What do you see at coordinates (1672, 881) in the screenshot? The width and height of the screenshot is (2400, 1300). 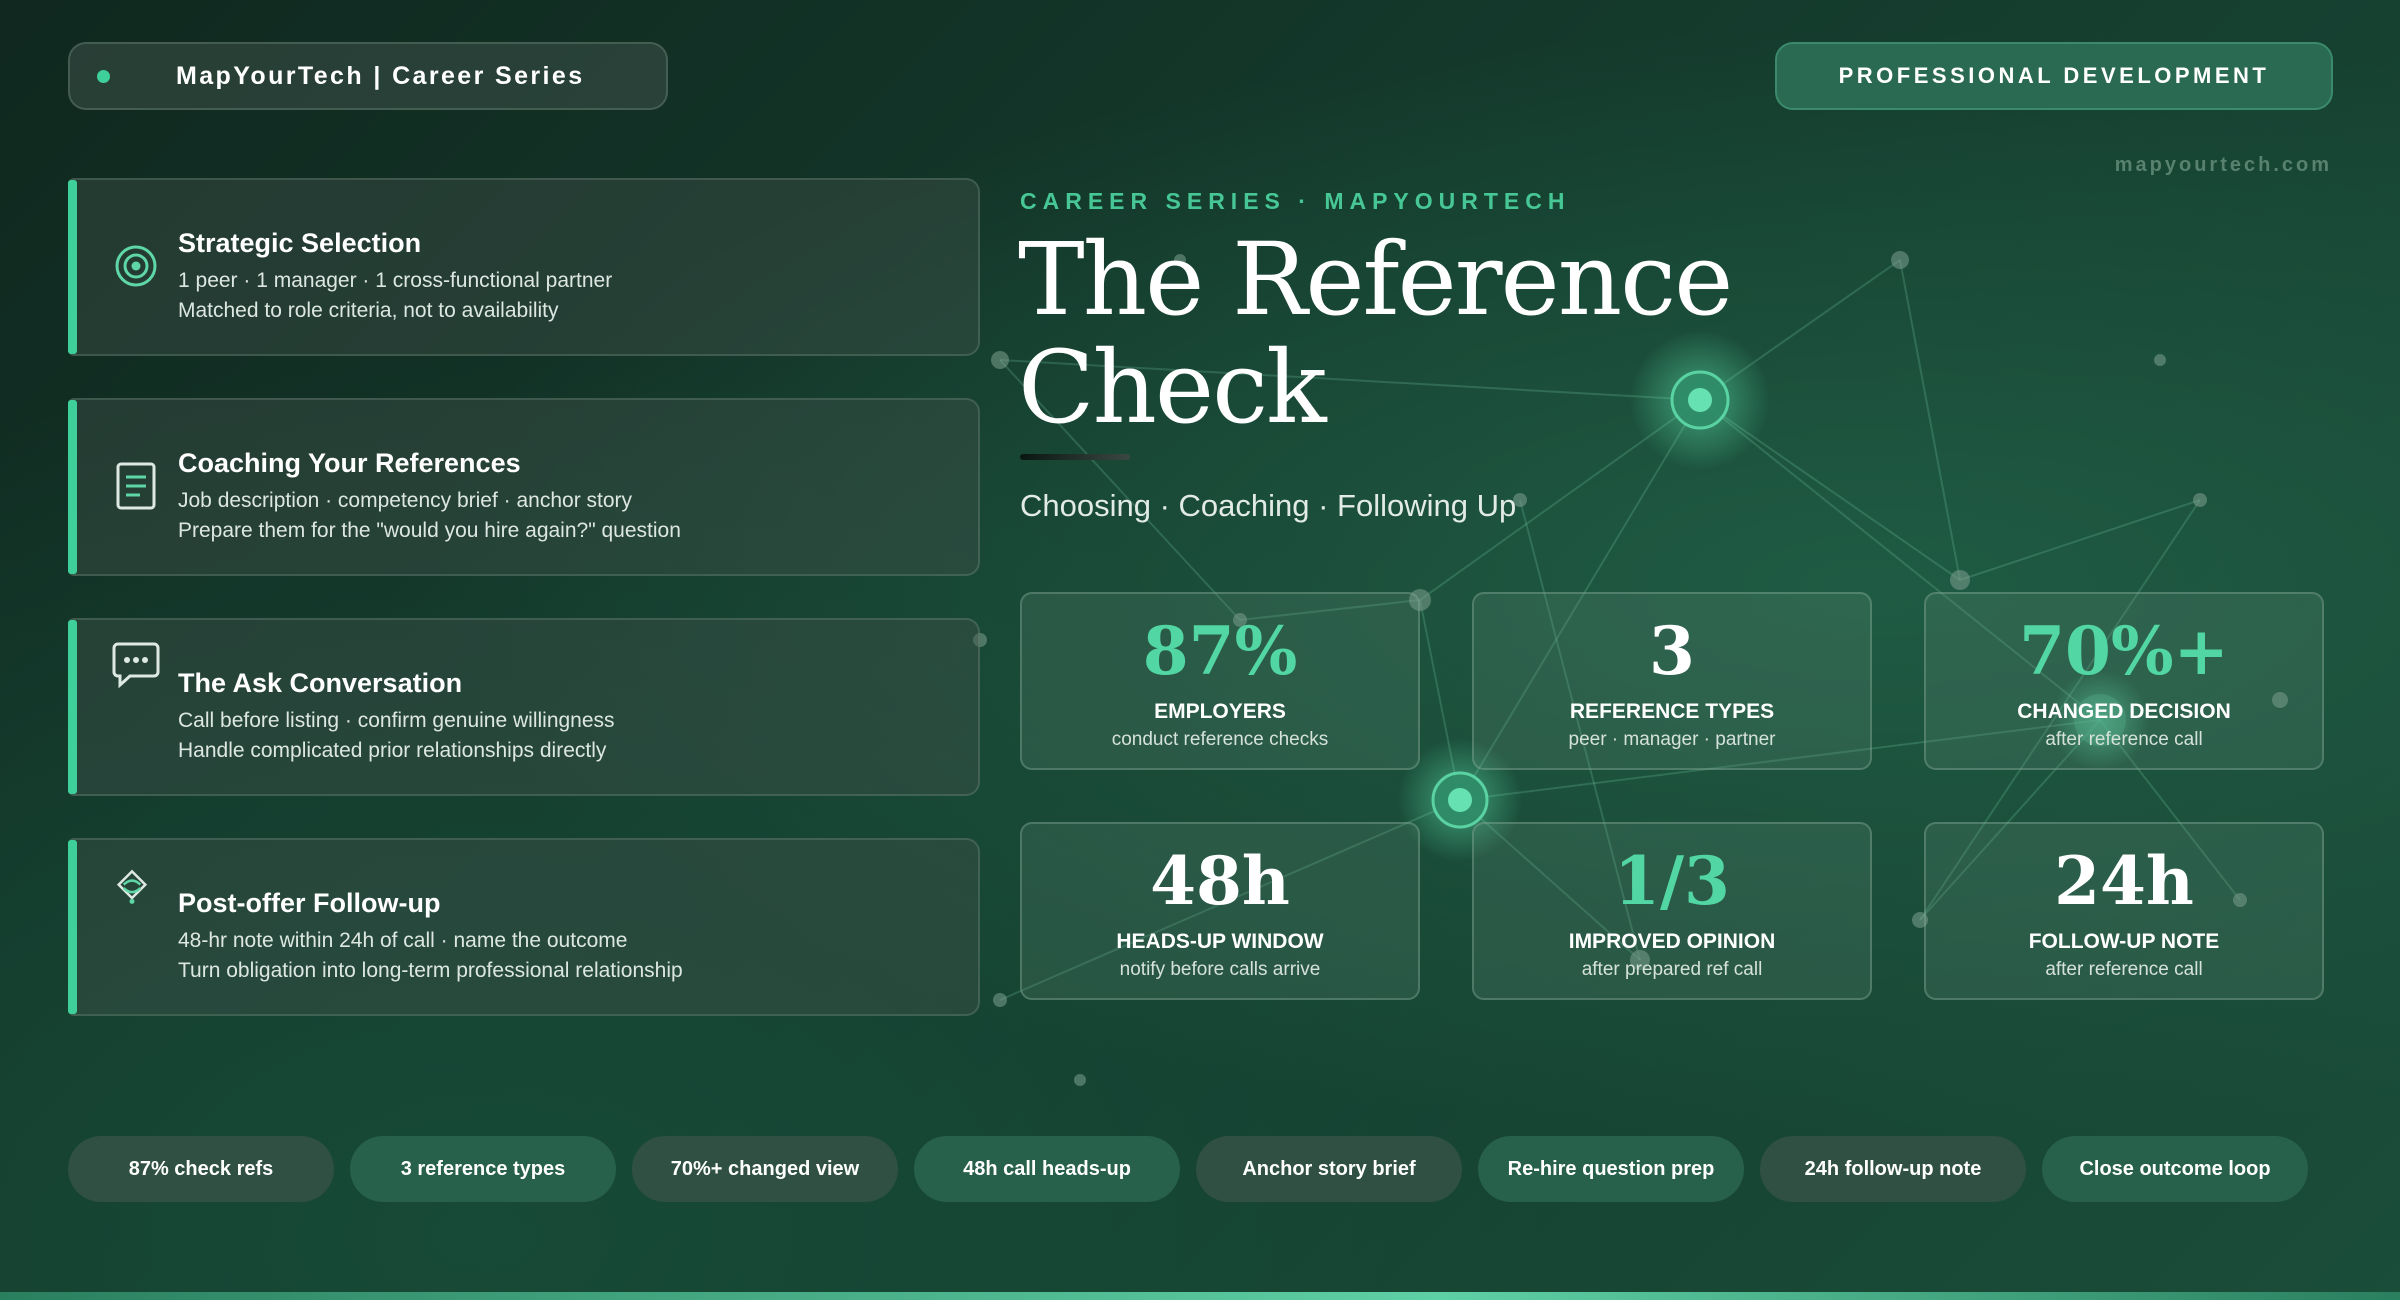 I see `stat-value: 1/3` at bounding box center [1672, 881].